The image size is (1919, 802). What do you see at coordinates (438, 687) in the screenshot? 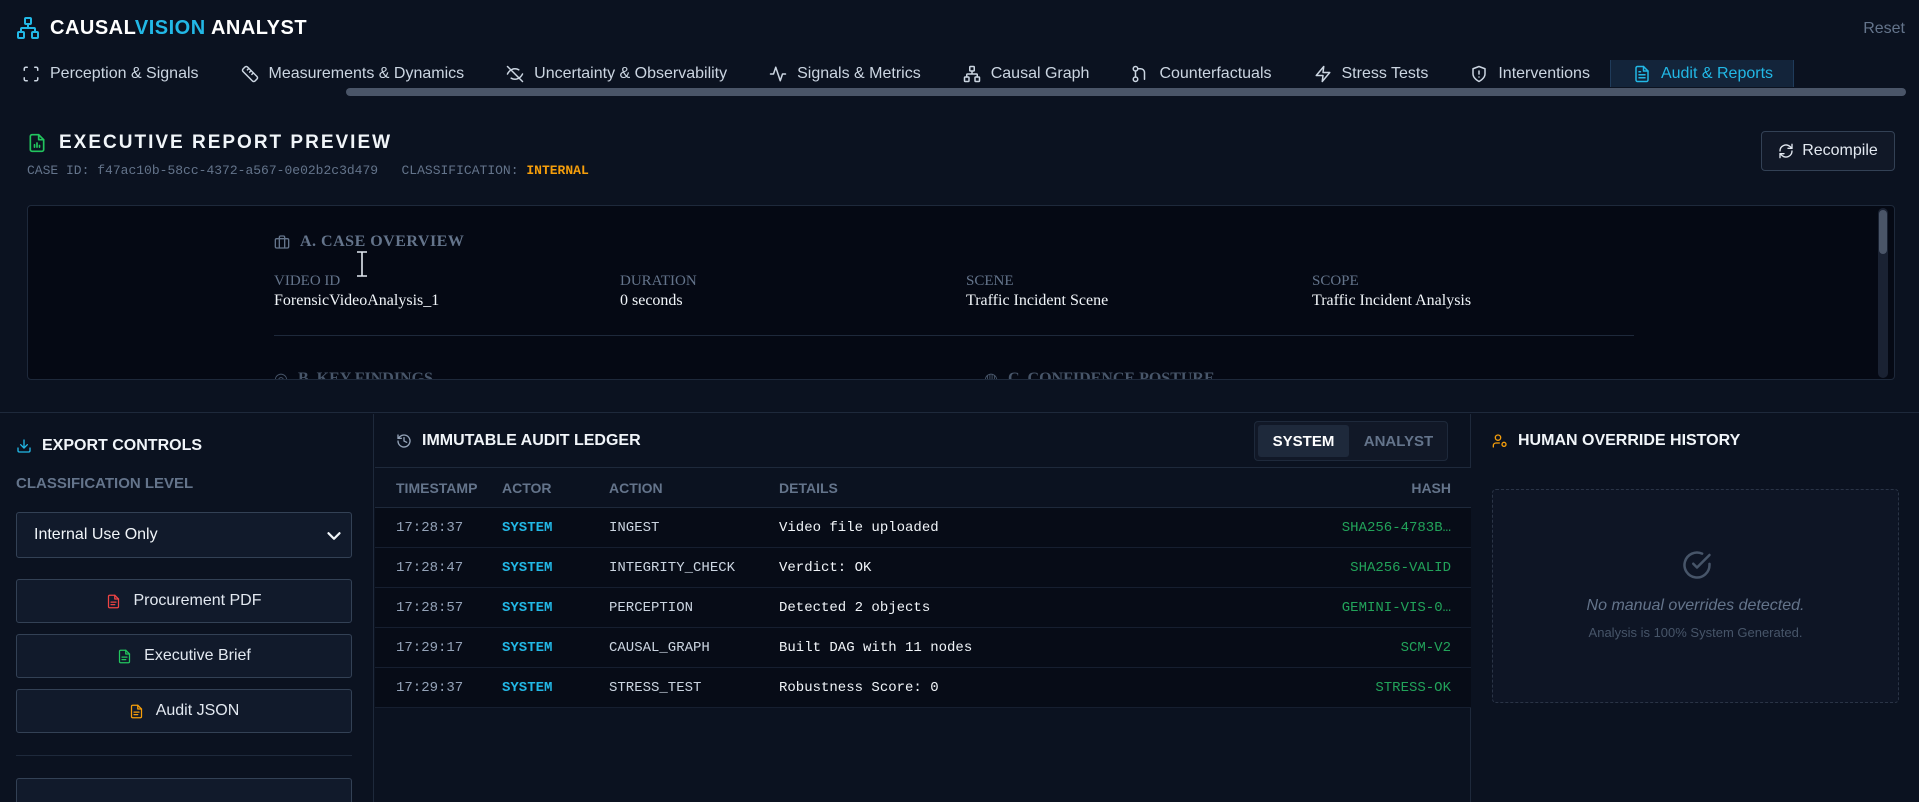
I see `row-timestamp: 17:29:37` at bounding box center [438, 687].